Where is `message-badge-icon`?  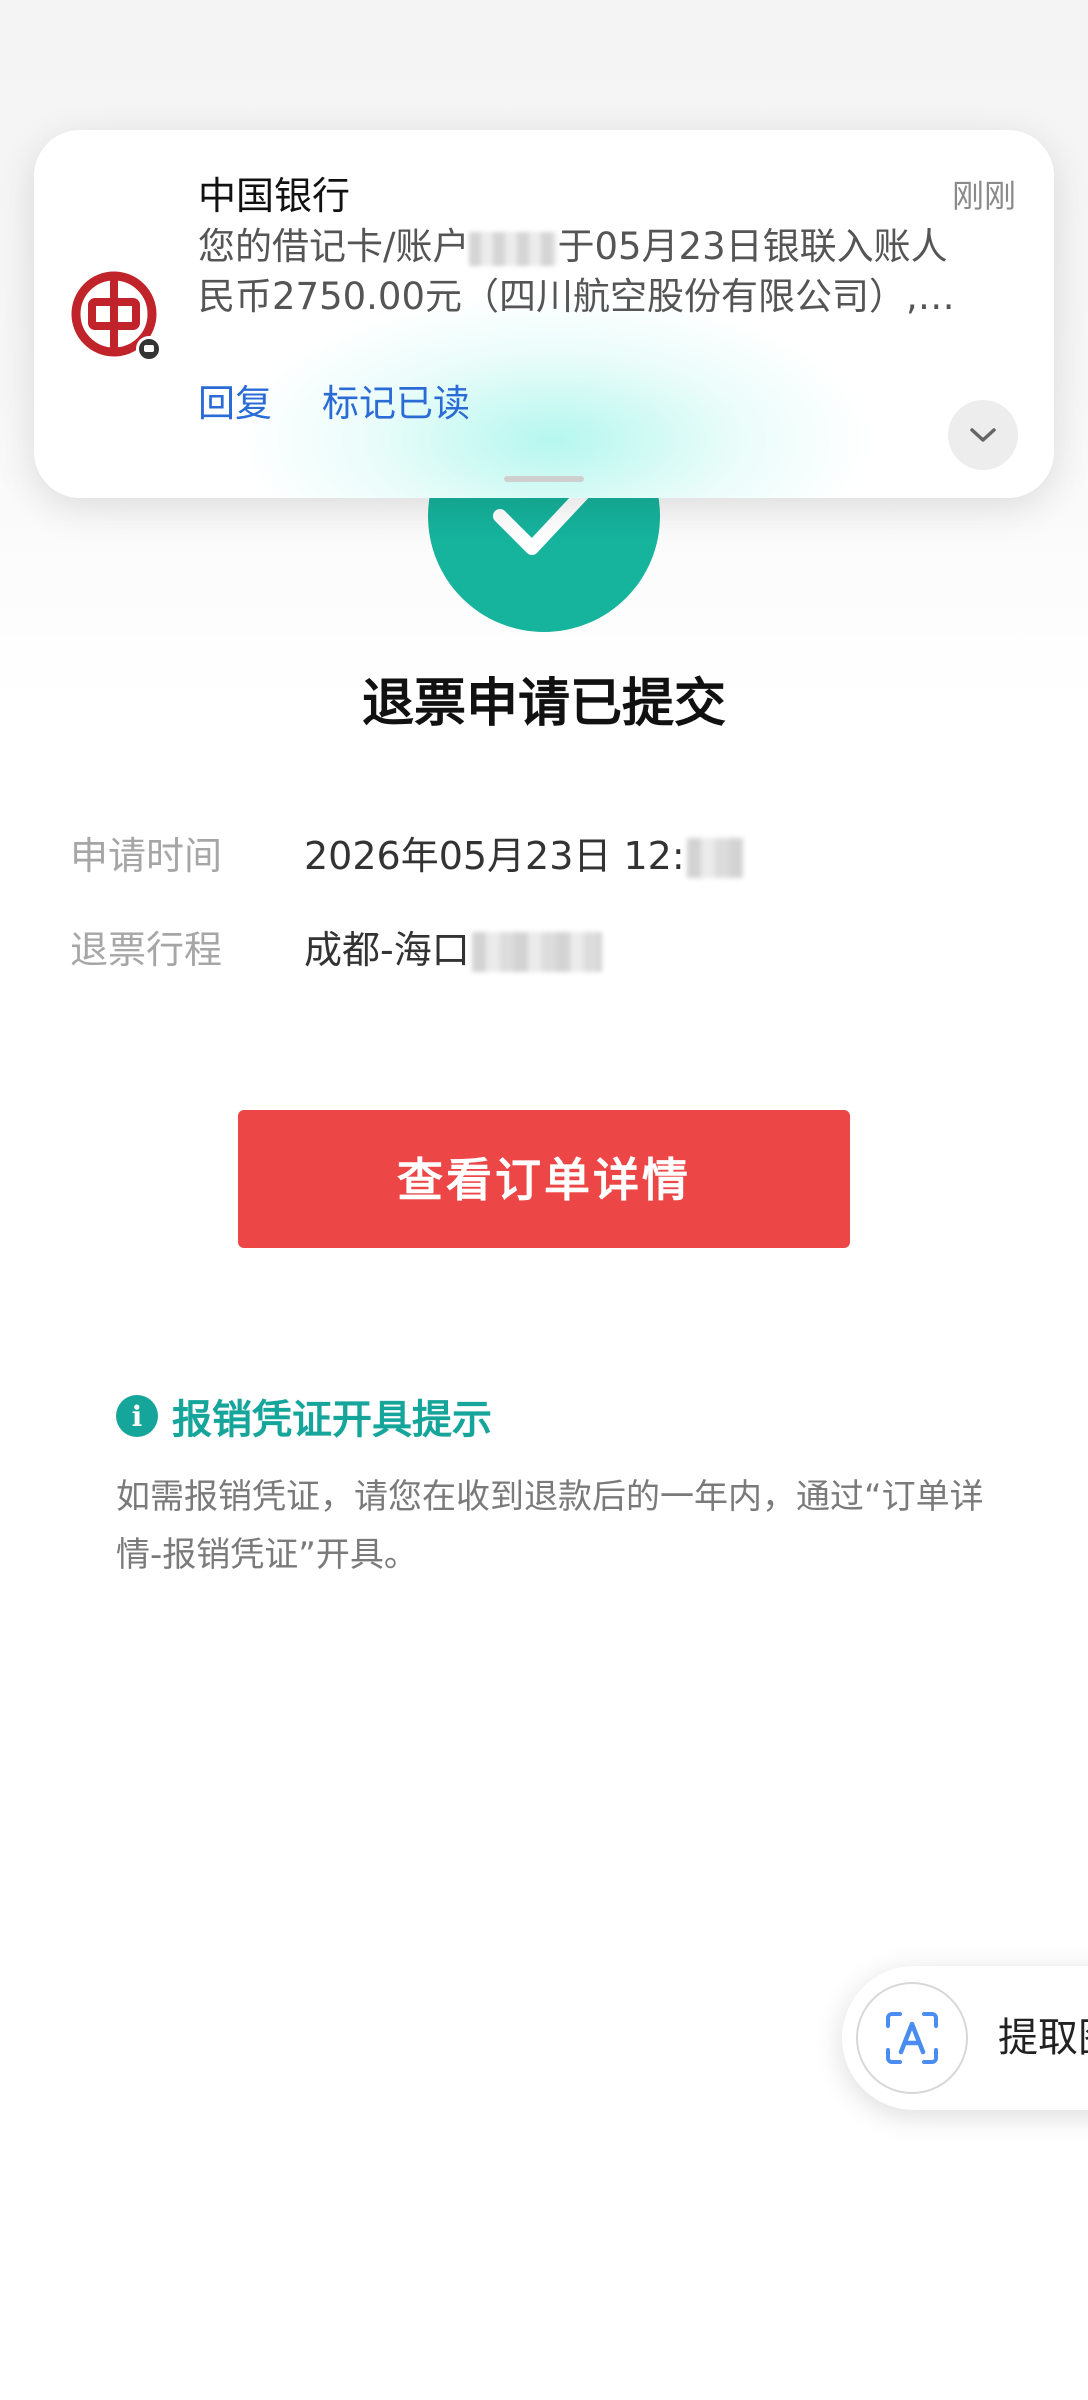 message-badge-icon is located at coordinates (149, 349).